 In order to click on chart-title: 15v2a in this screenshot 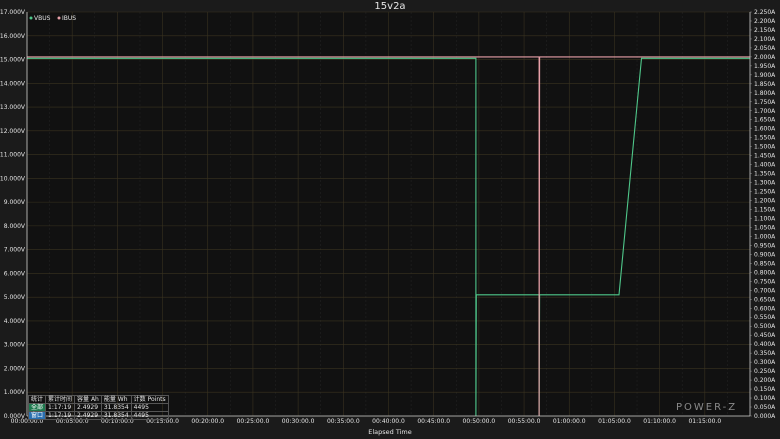, I will do `click(389, 6)`.